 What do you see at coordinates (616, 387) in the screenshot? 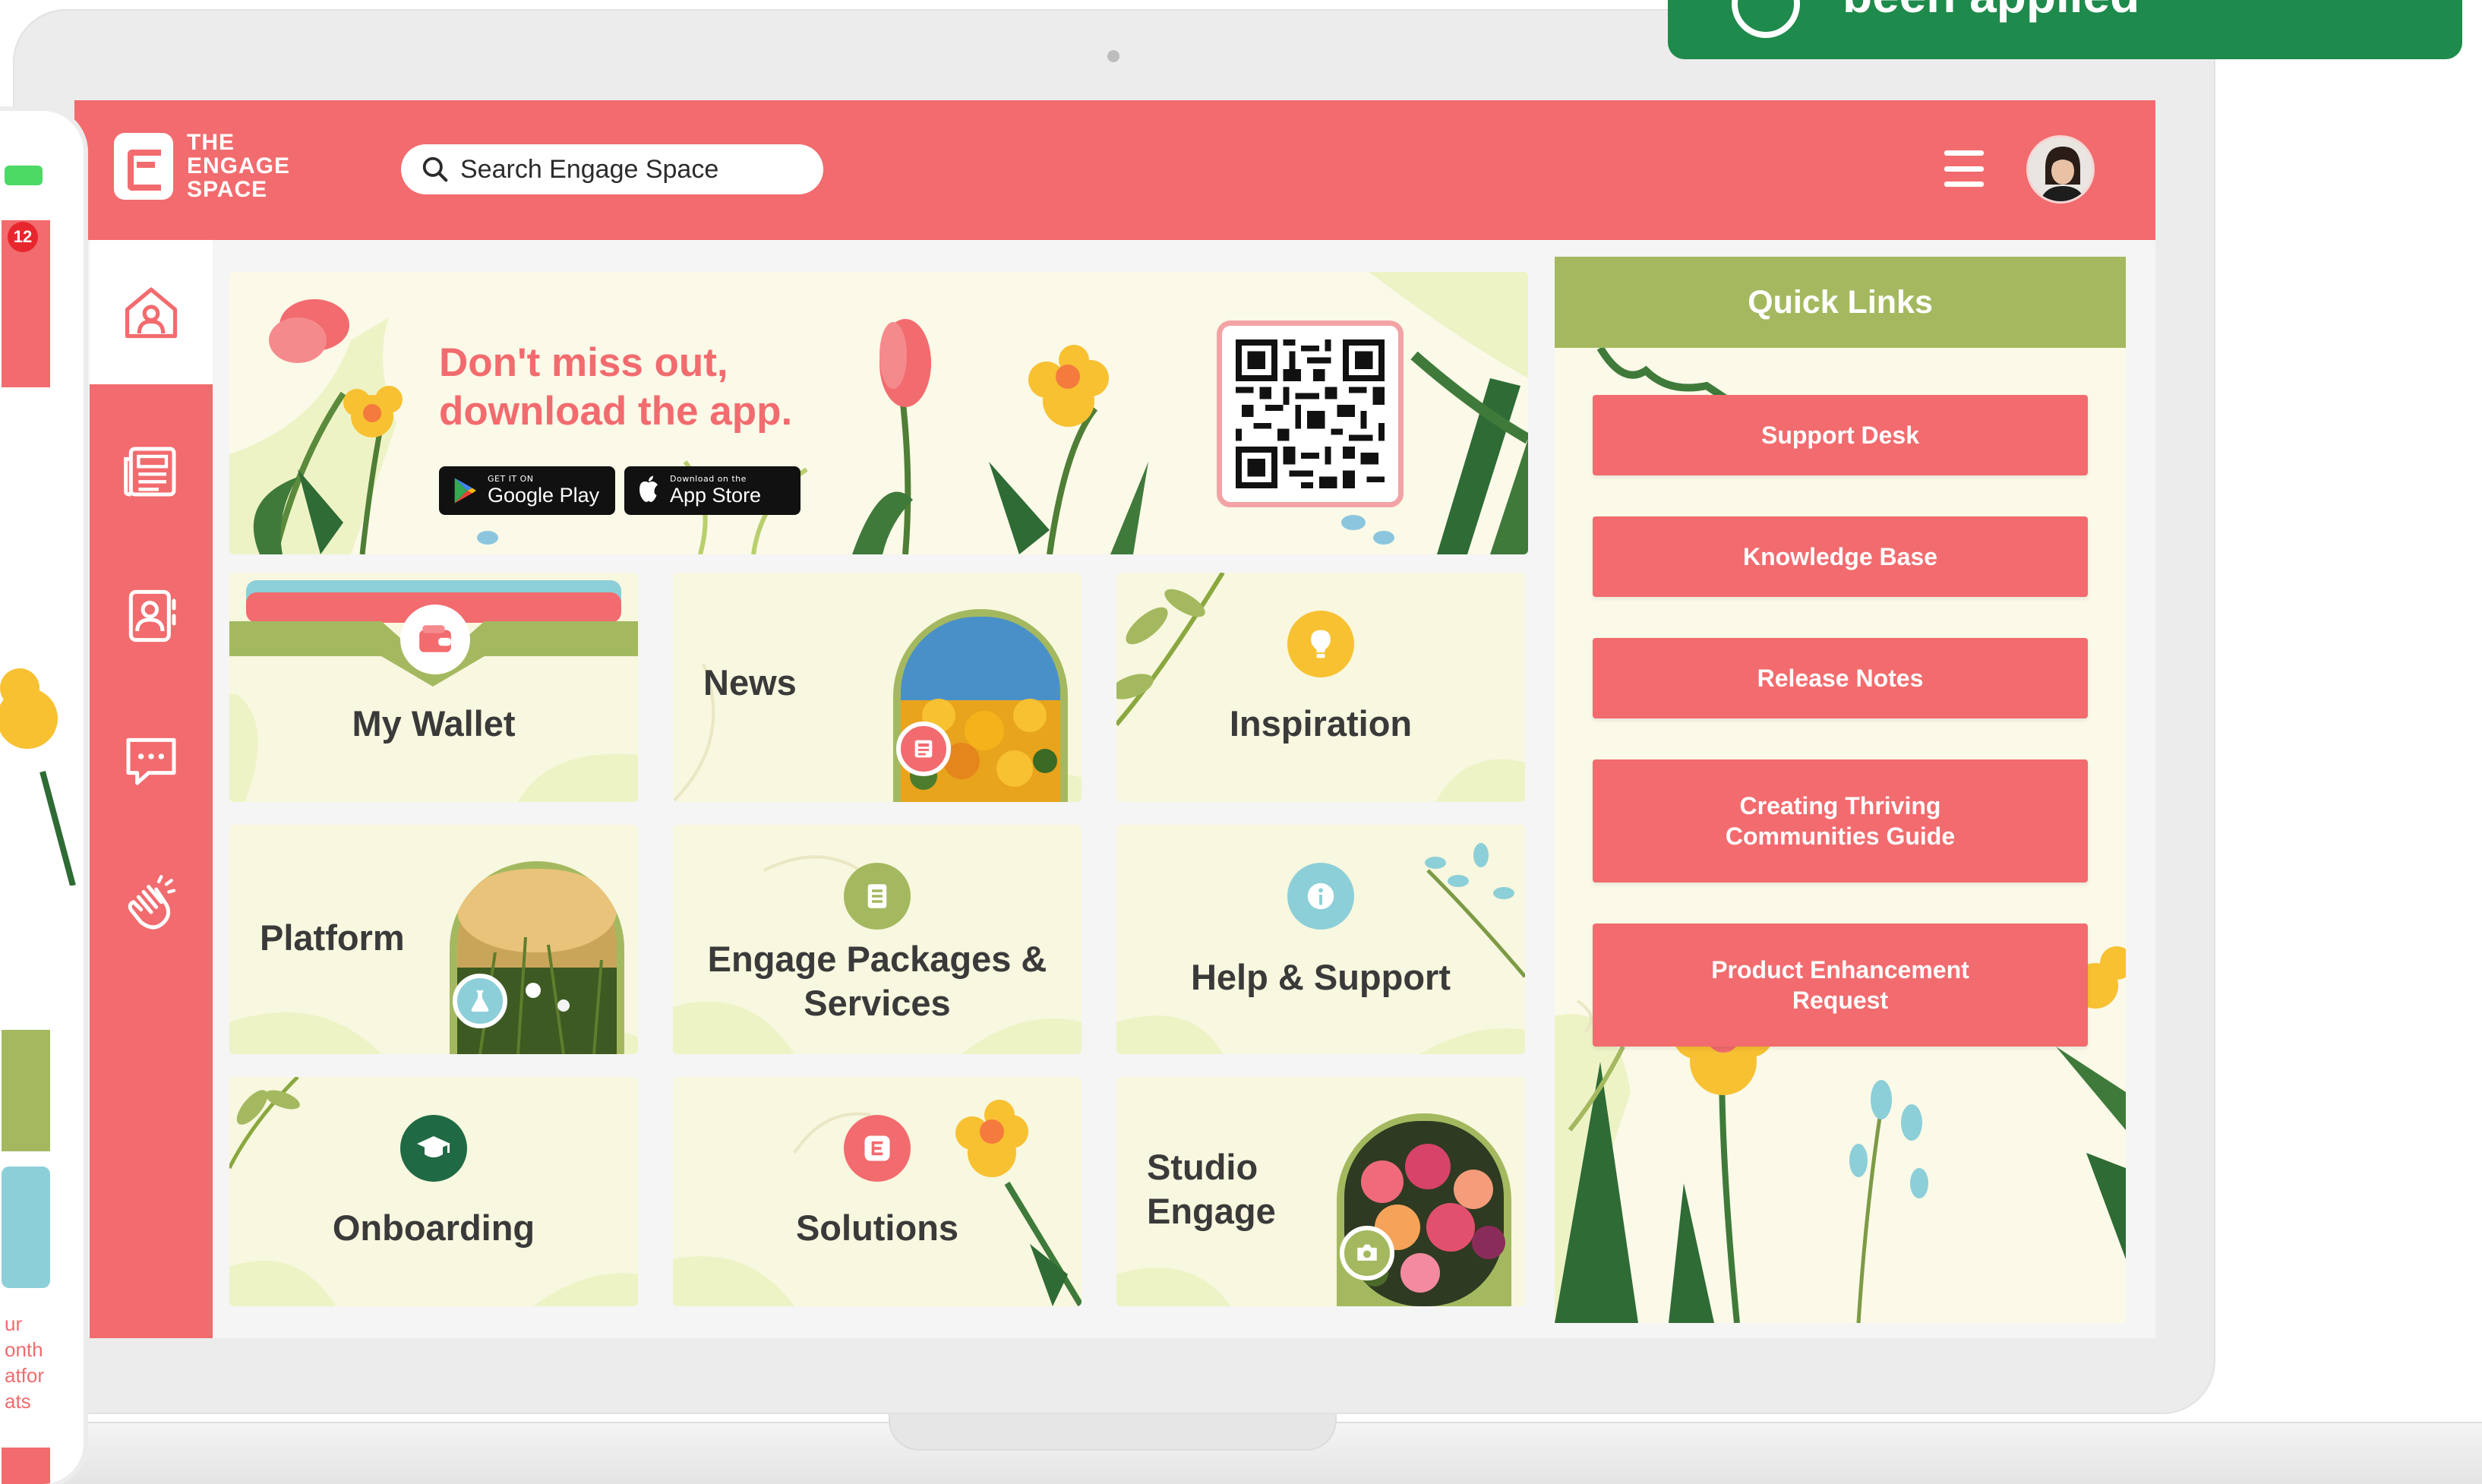
I see `banner-title: Don't miss out, download the app.` at bounding box center [616, 387].